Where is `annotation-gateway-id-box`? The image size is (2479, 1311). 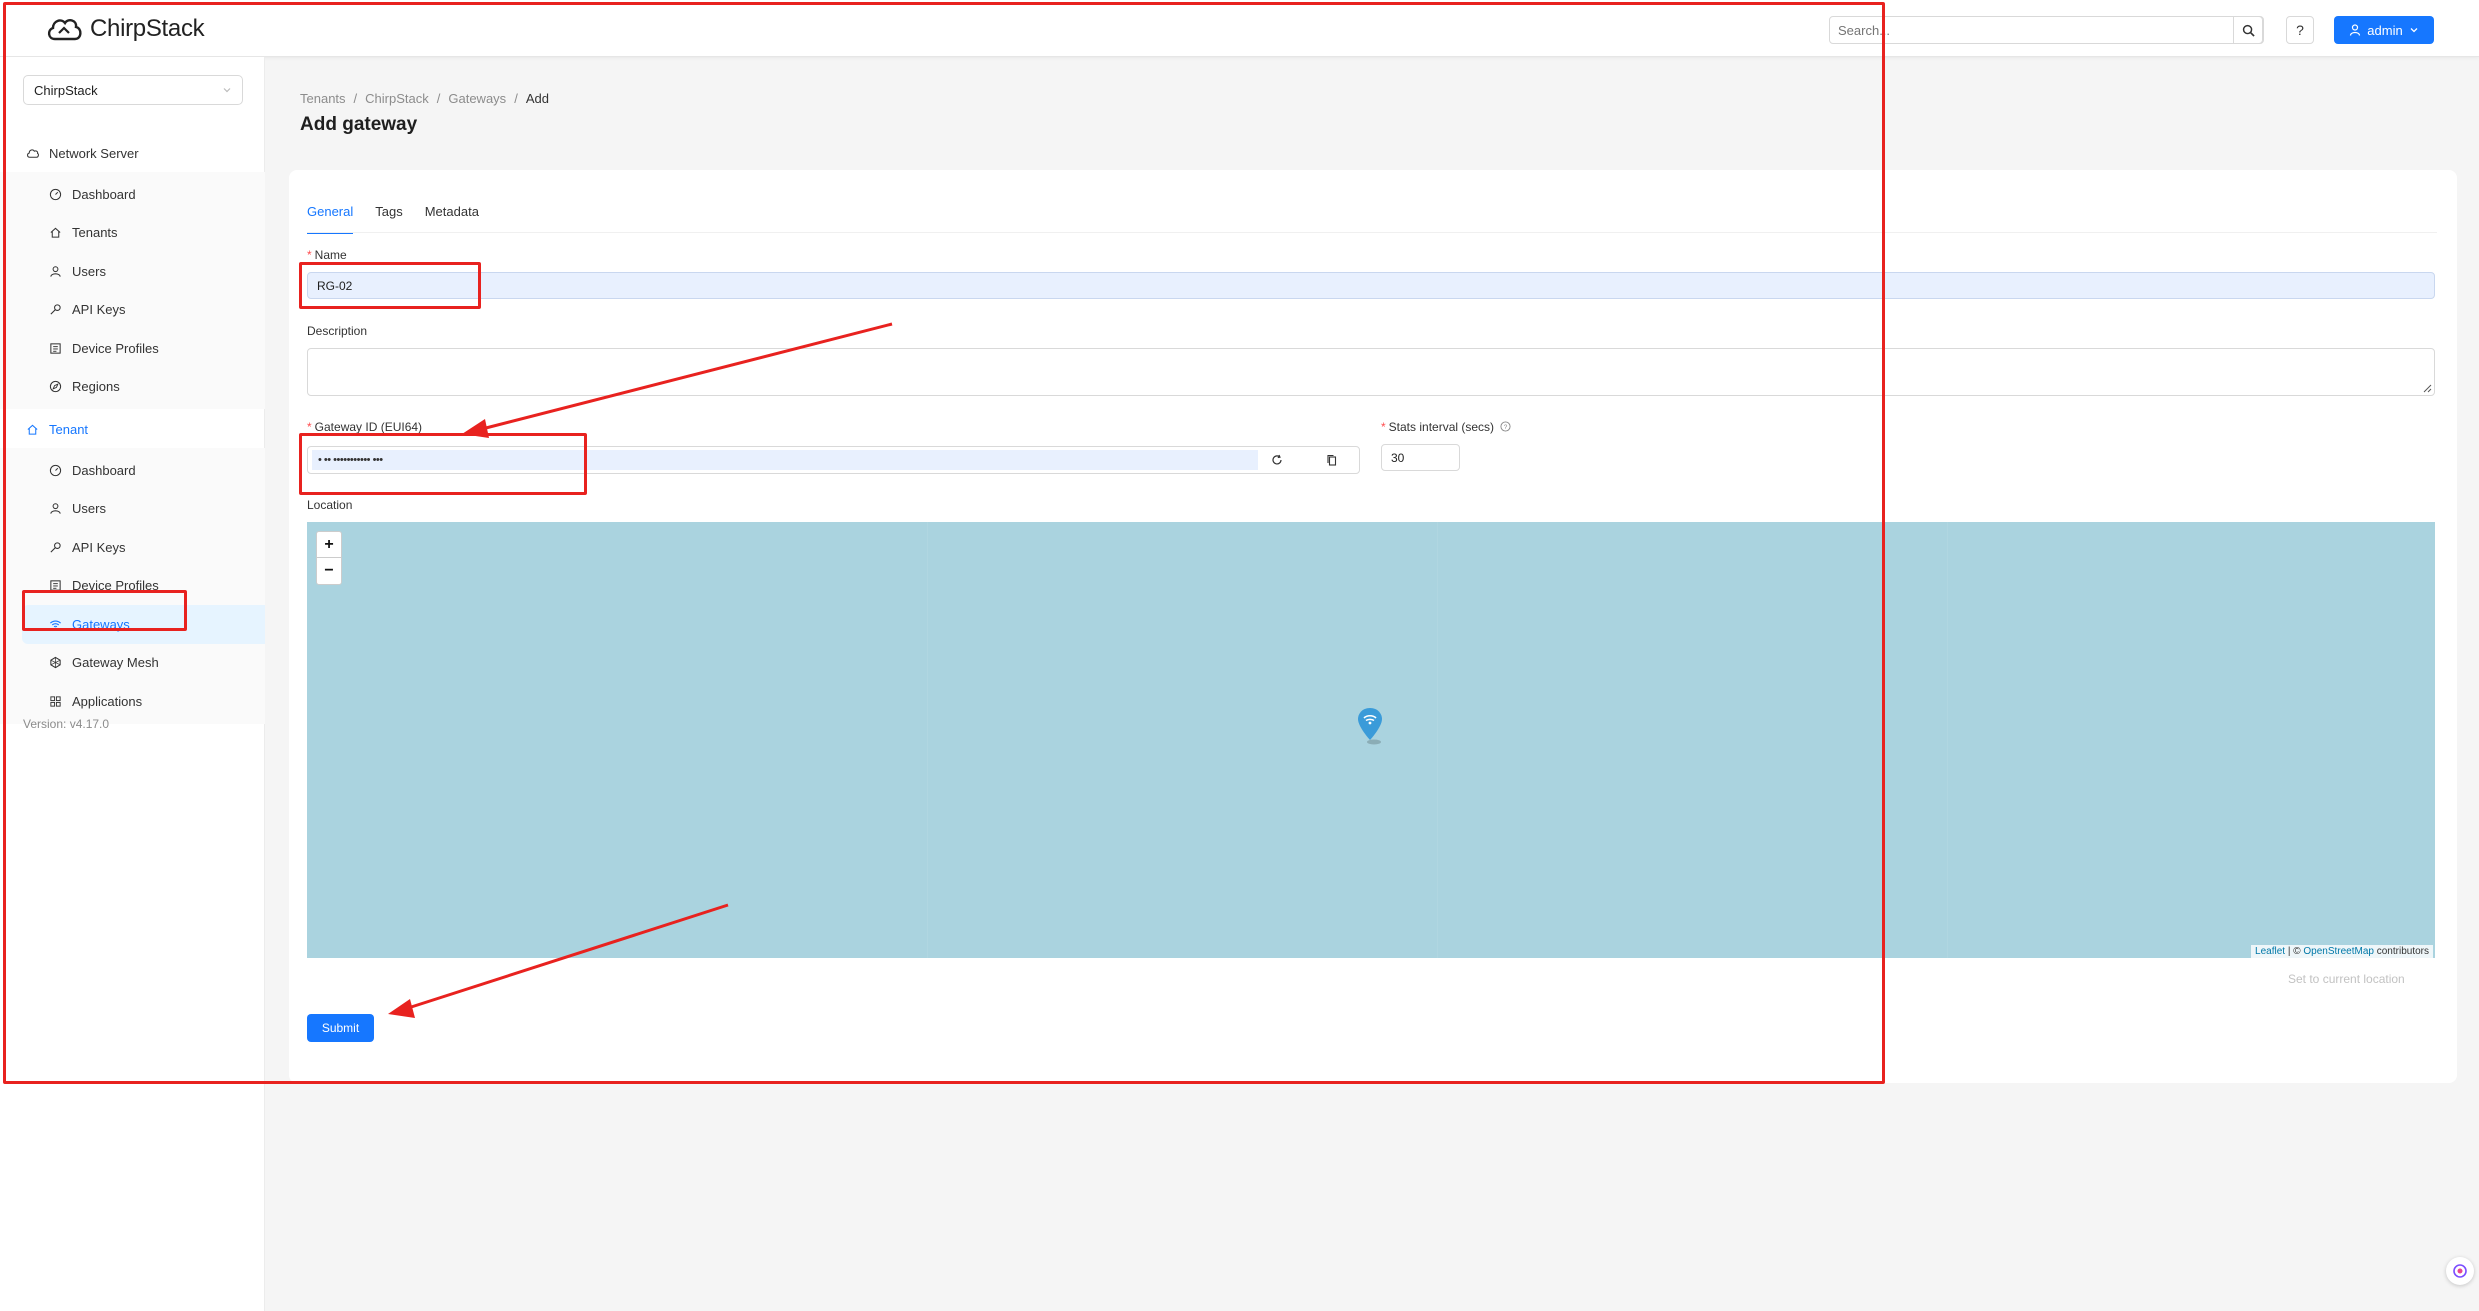 annotation-gateway-id-box is located at coordinates (443, 464).